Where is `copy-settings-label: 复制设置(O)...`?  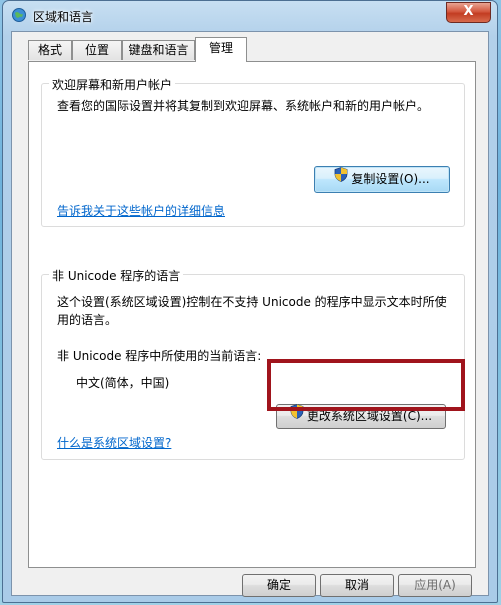
copy-settings-label: 复制设置(O)... is located at coordinates (390, 179).